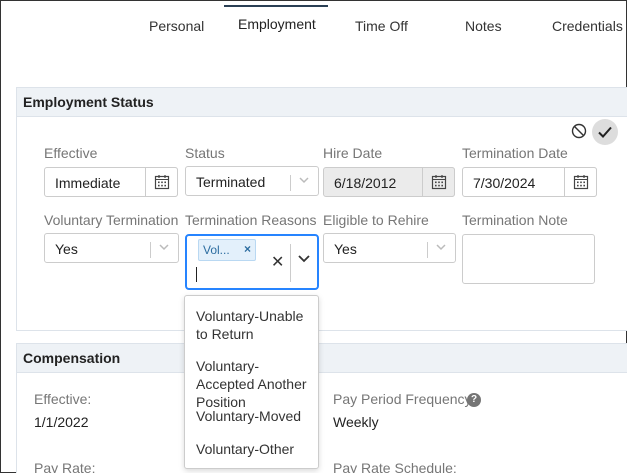 The image size is (627, 473). What do you see at coordinates (365, 183) in the screenshot?
I see `hire-date-value: 6/18/2012` at bounding box center [365, 183].